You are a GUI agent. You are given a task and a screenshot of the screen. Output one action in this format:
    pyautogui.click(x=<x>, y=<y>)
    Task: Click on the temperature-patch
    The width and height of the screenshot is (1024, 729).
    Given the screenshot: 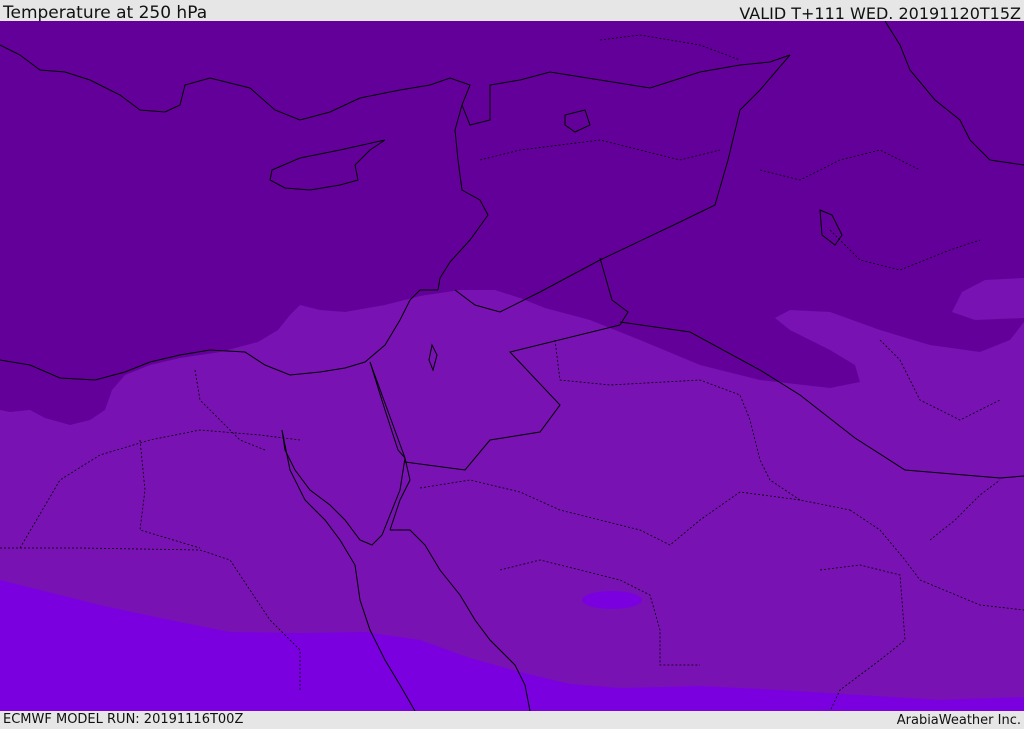 What is the action you would take?
    pyautogui.click(x=612, y=600)
    